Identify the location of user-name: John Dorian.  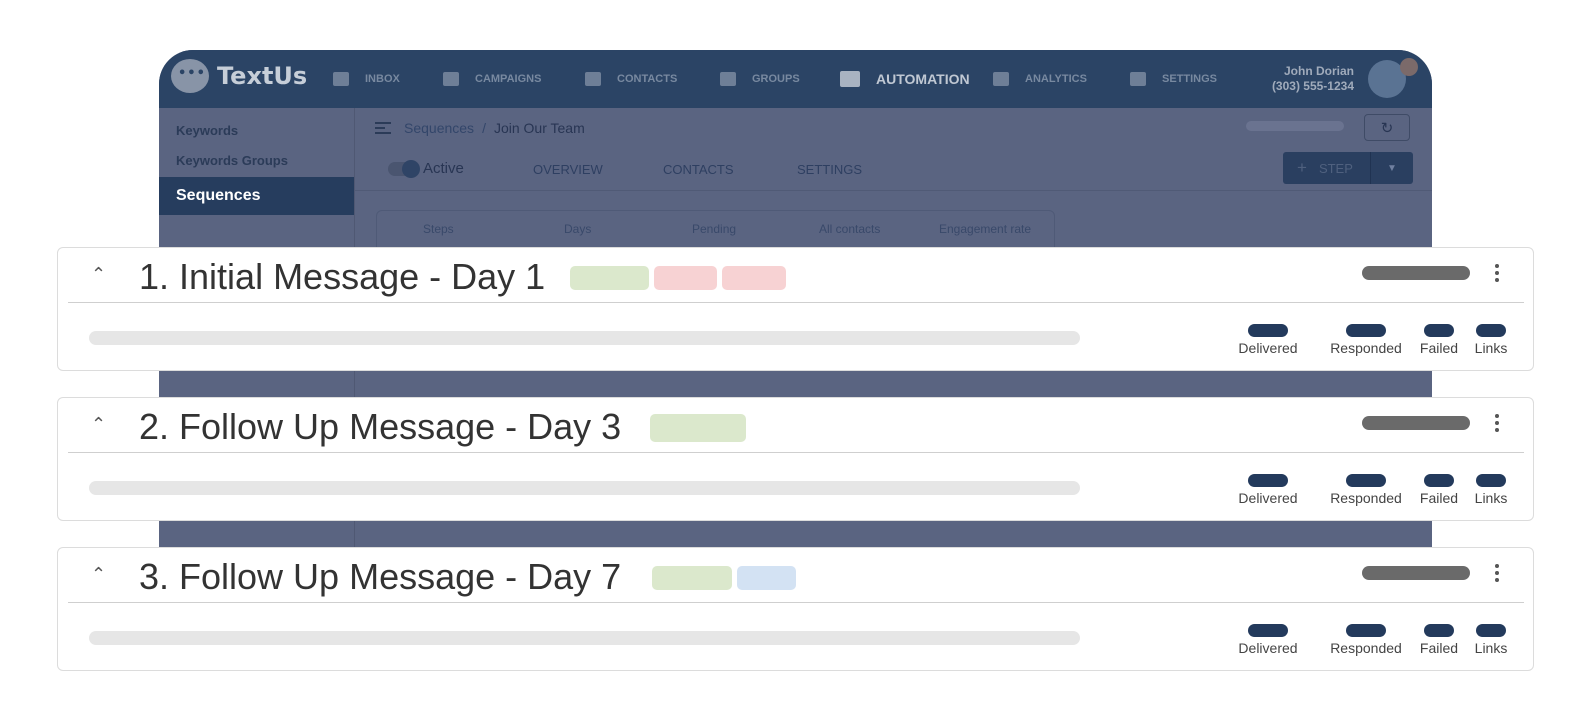
(1318, 71).